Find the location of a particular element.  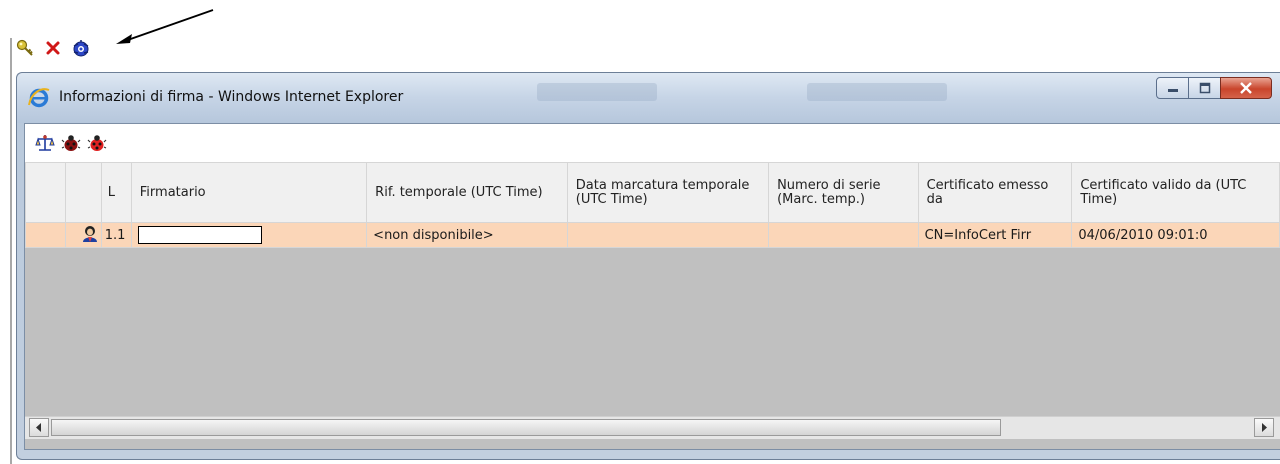

minimize-icon is located at coordinates (1172, 90).